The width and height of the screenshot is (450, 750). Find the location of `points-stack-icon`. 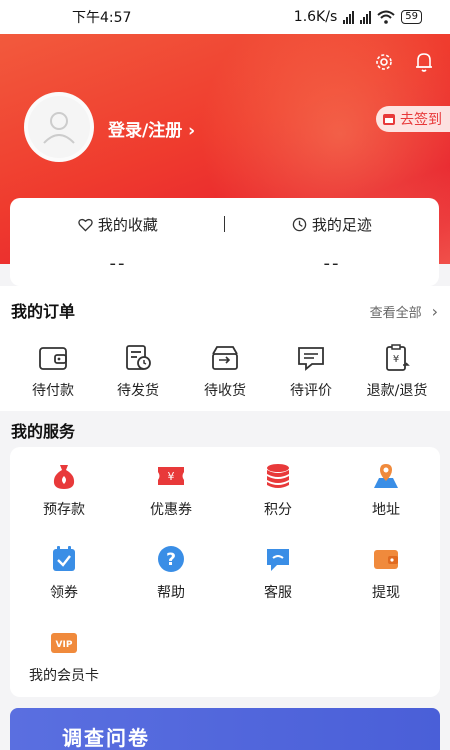

points-stack-icon is located at coordinates (278, 476).